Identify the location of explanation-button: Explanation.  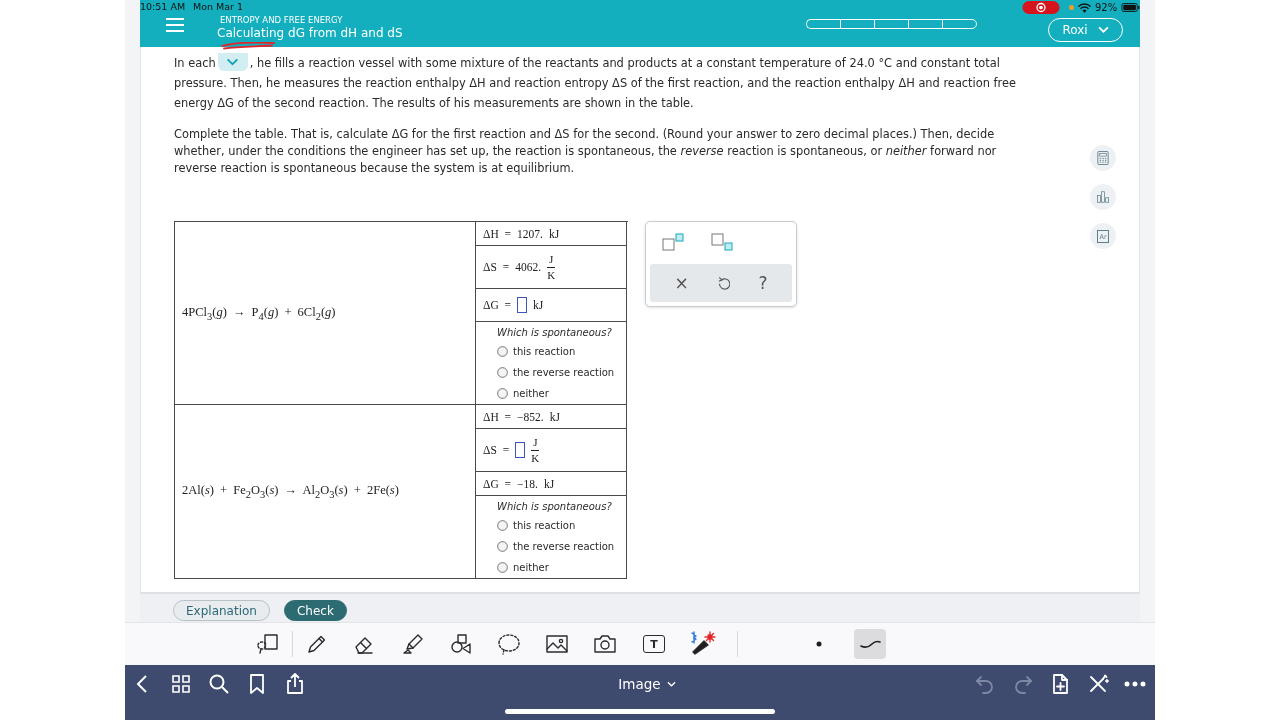
(221, 610).